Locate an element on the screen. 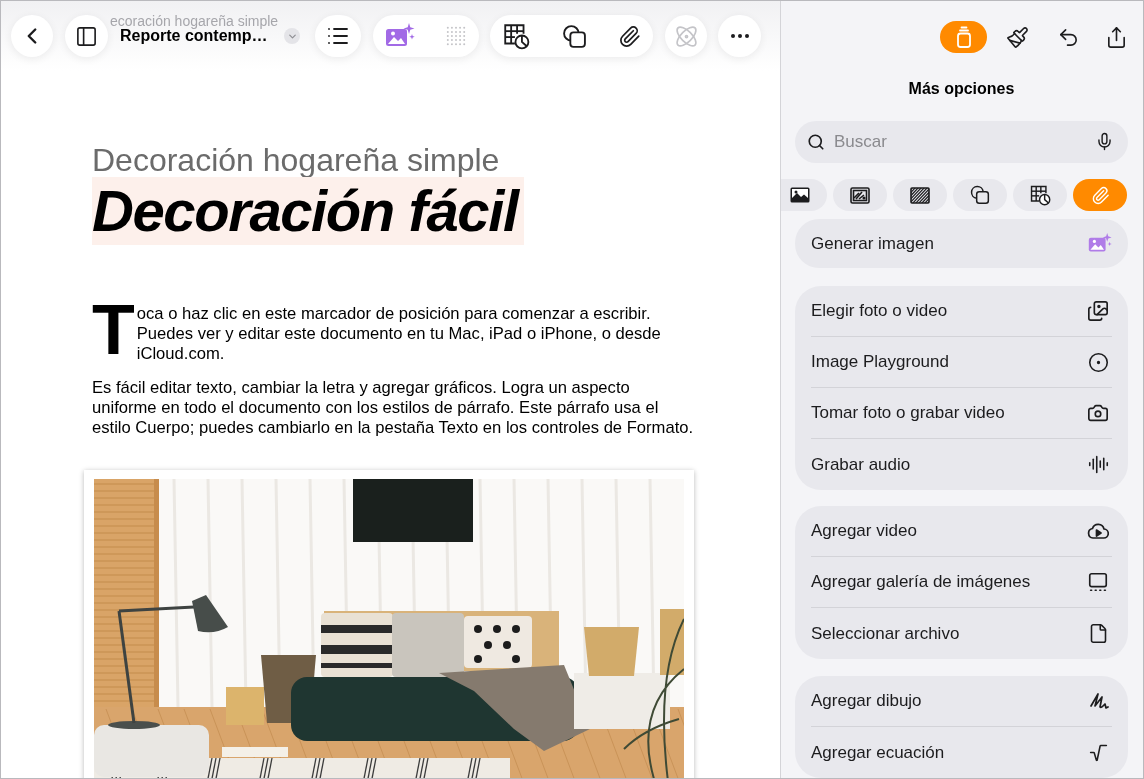 This screenshot has height=779, width=1144. paintbrush-icon is located at coordinates (1017, 37).